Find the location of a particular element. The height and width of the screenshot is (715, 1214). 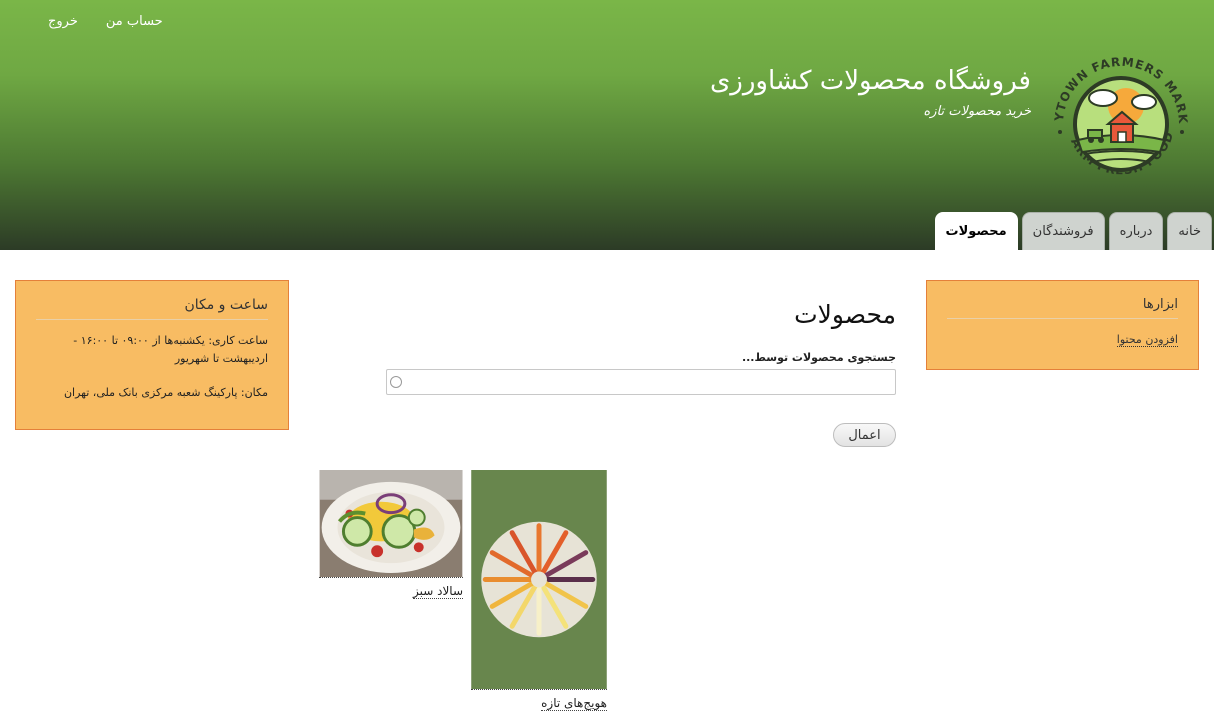

product-item: سالاد سبز is located at coordinates (391, 534).